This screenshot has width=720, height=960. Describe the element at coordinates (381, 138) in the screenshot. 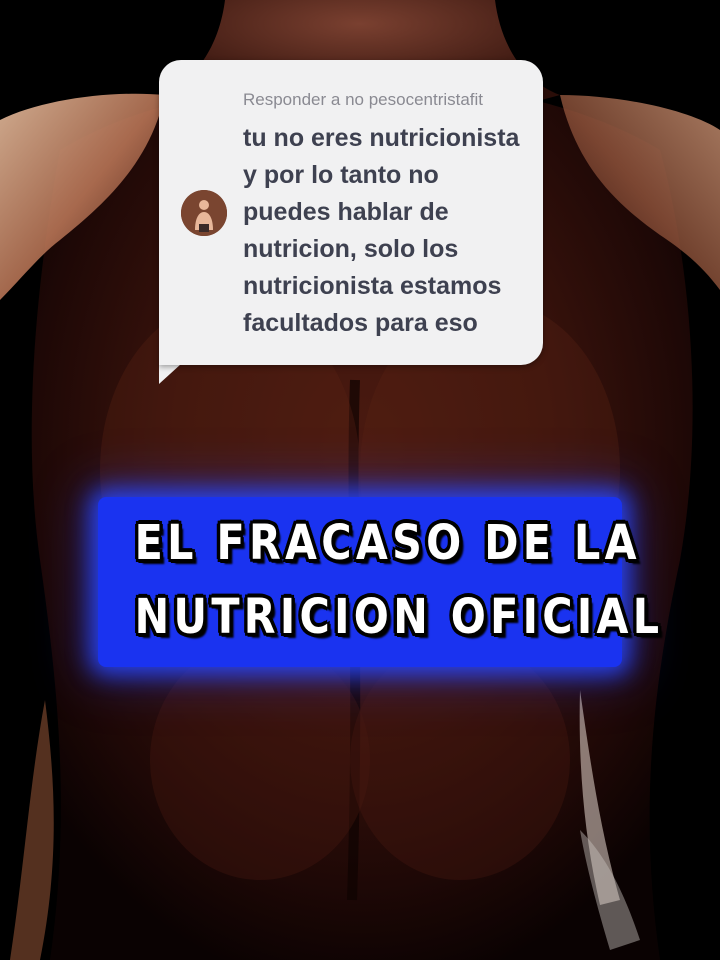

I see `reply-line: tu no eres nutricionista` at that location.